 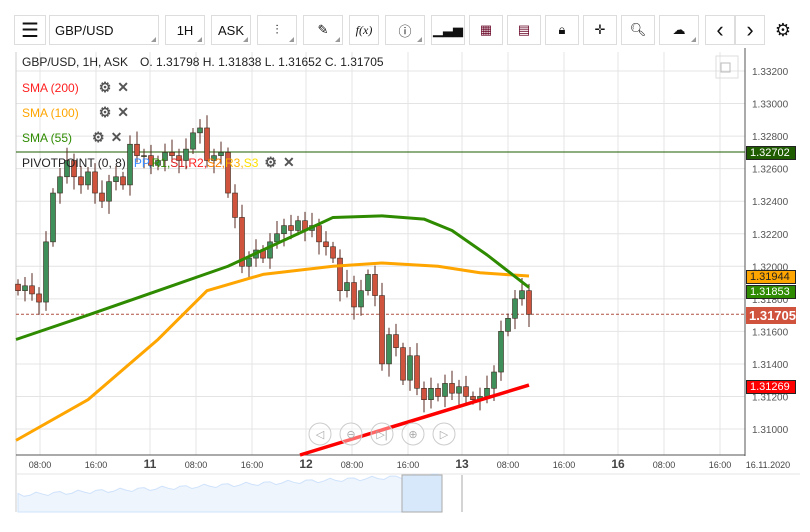 What do you see at coordinates (142, 162) in the screenshot?
I see `pivot-part-pp: PP,` at bounding box center [142, 162].